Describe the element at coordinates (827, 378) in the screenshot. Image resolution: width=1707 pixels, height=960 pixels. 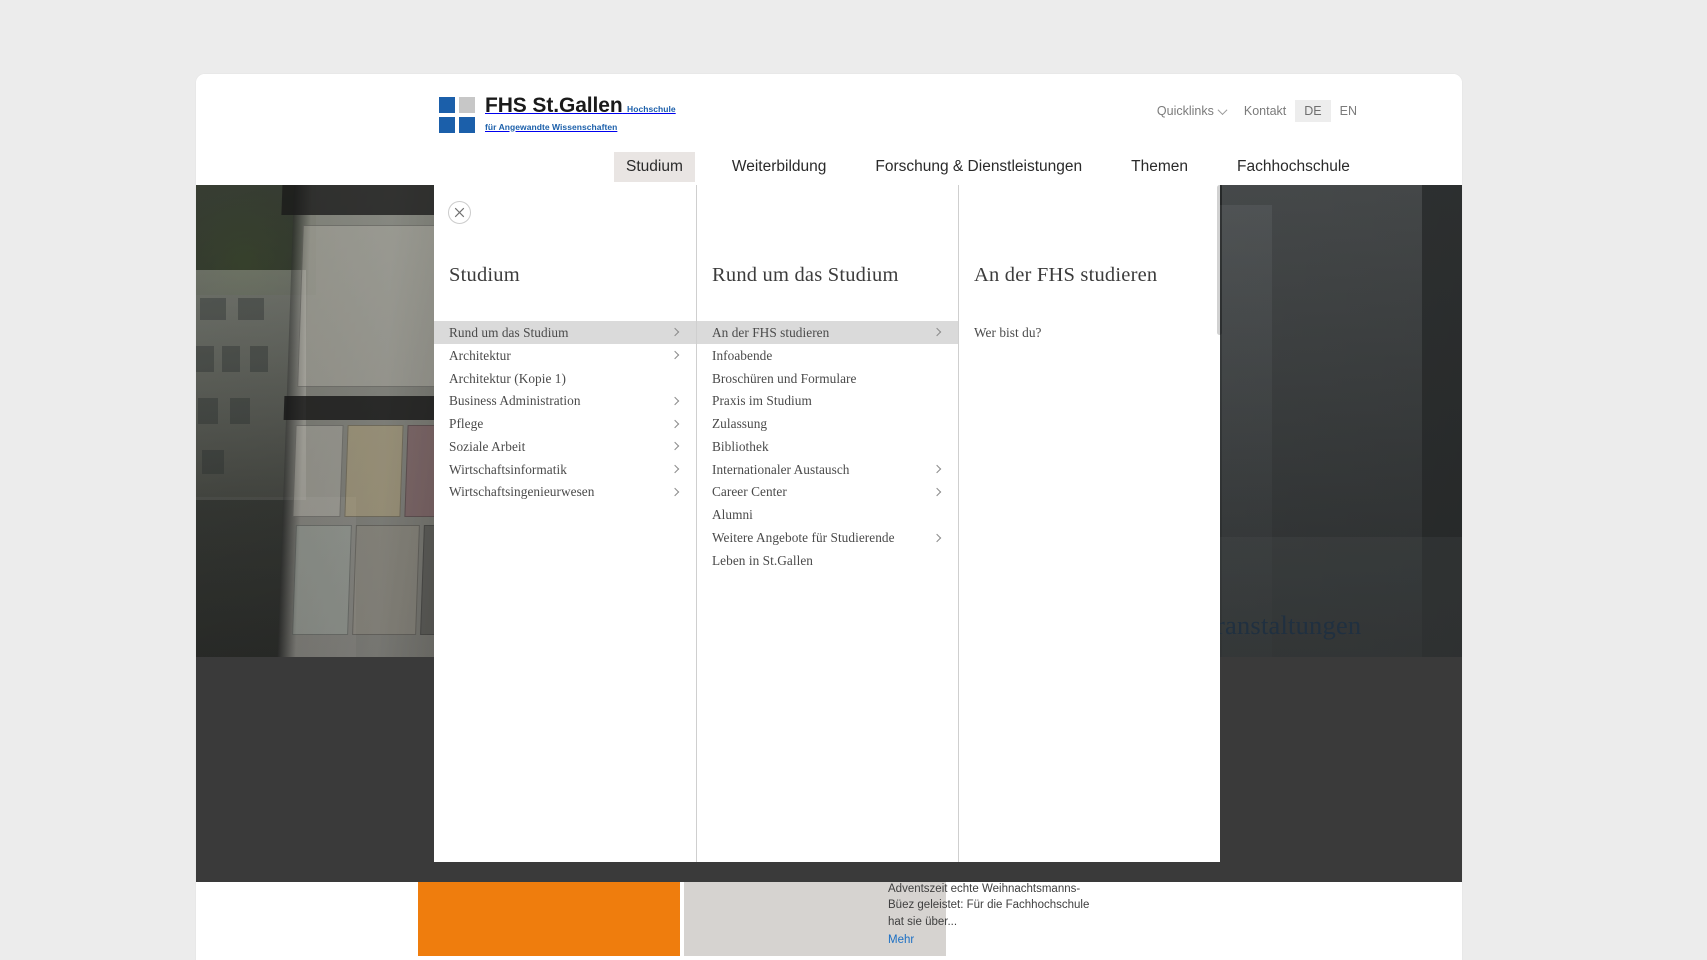
I see `menu-item-broschueren-und-formulare: Broschüren und Formulare` at that location.